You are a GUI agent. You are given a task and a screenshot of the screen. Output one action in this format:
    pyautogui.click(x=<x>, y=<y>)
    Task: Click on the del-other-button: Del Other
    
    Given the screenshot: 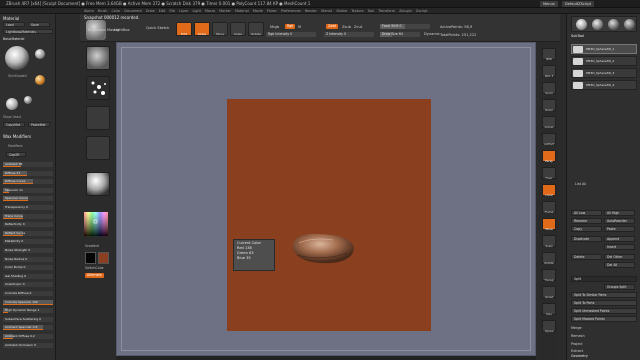 What is the action you would take?
    pyautogui.click(x=619, y=257)
    